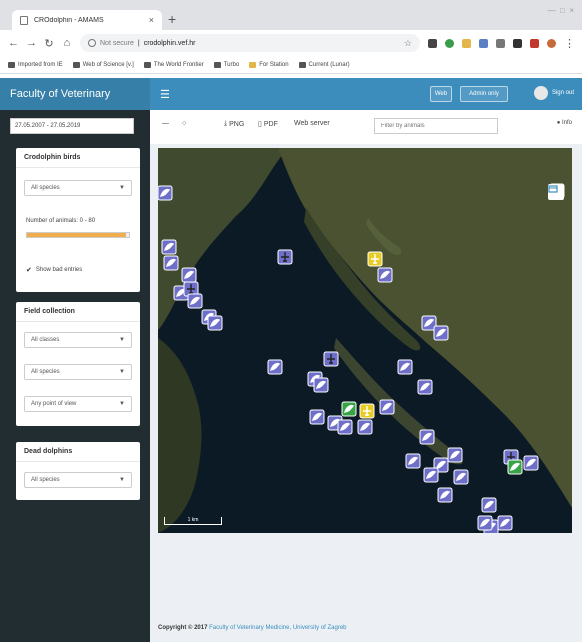  What do you see at coordinates (268, 124) in the screenshot?
I see `export-pdf-button: ▯ PDF` at bounding box center [268, 124].